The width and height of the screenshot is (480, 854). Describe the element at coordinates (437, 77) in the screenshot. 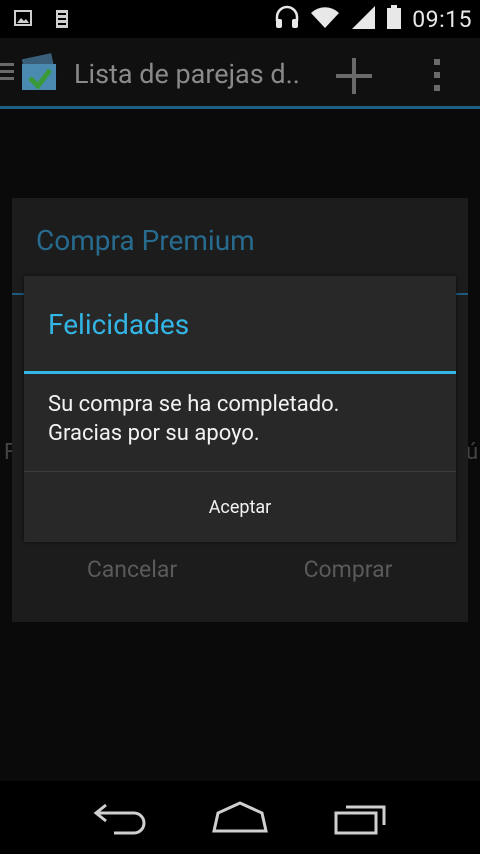

I see `overflow-icon` at that location.